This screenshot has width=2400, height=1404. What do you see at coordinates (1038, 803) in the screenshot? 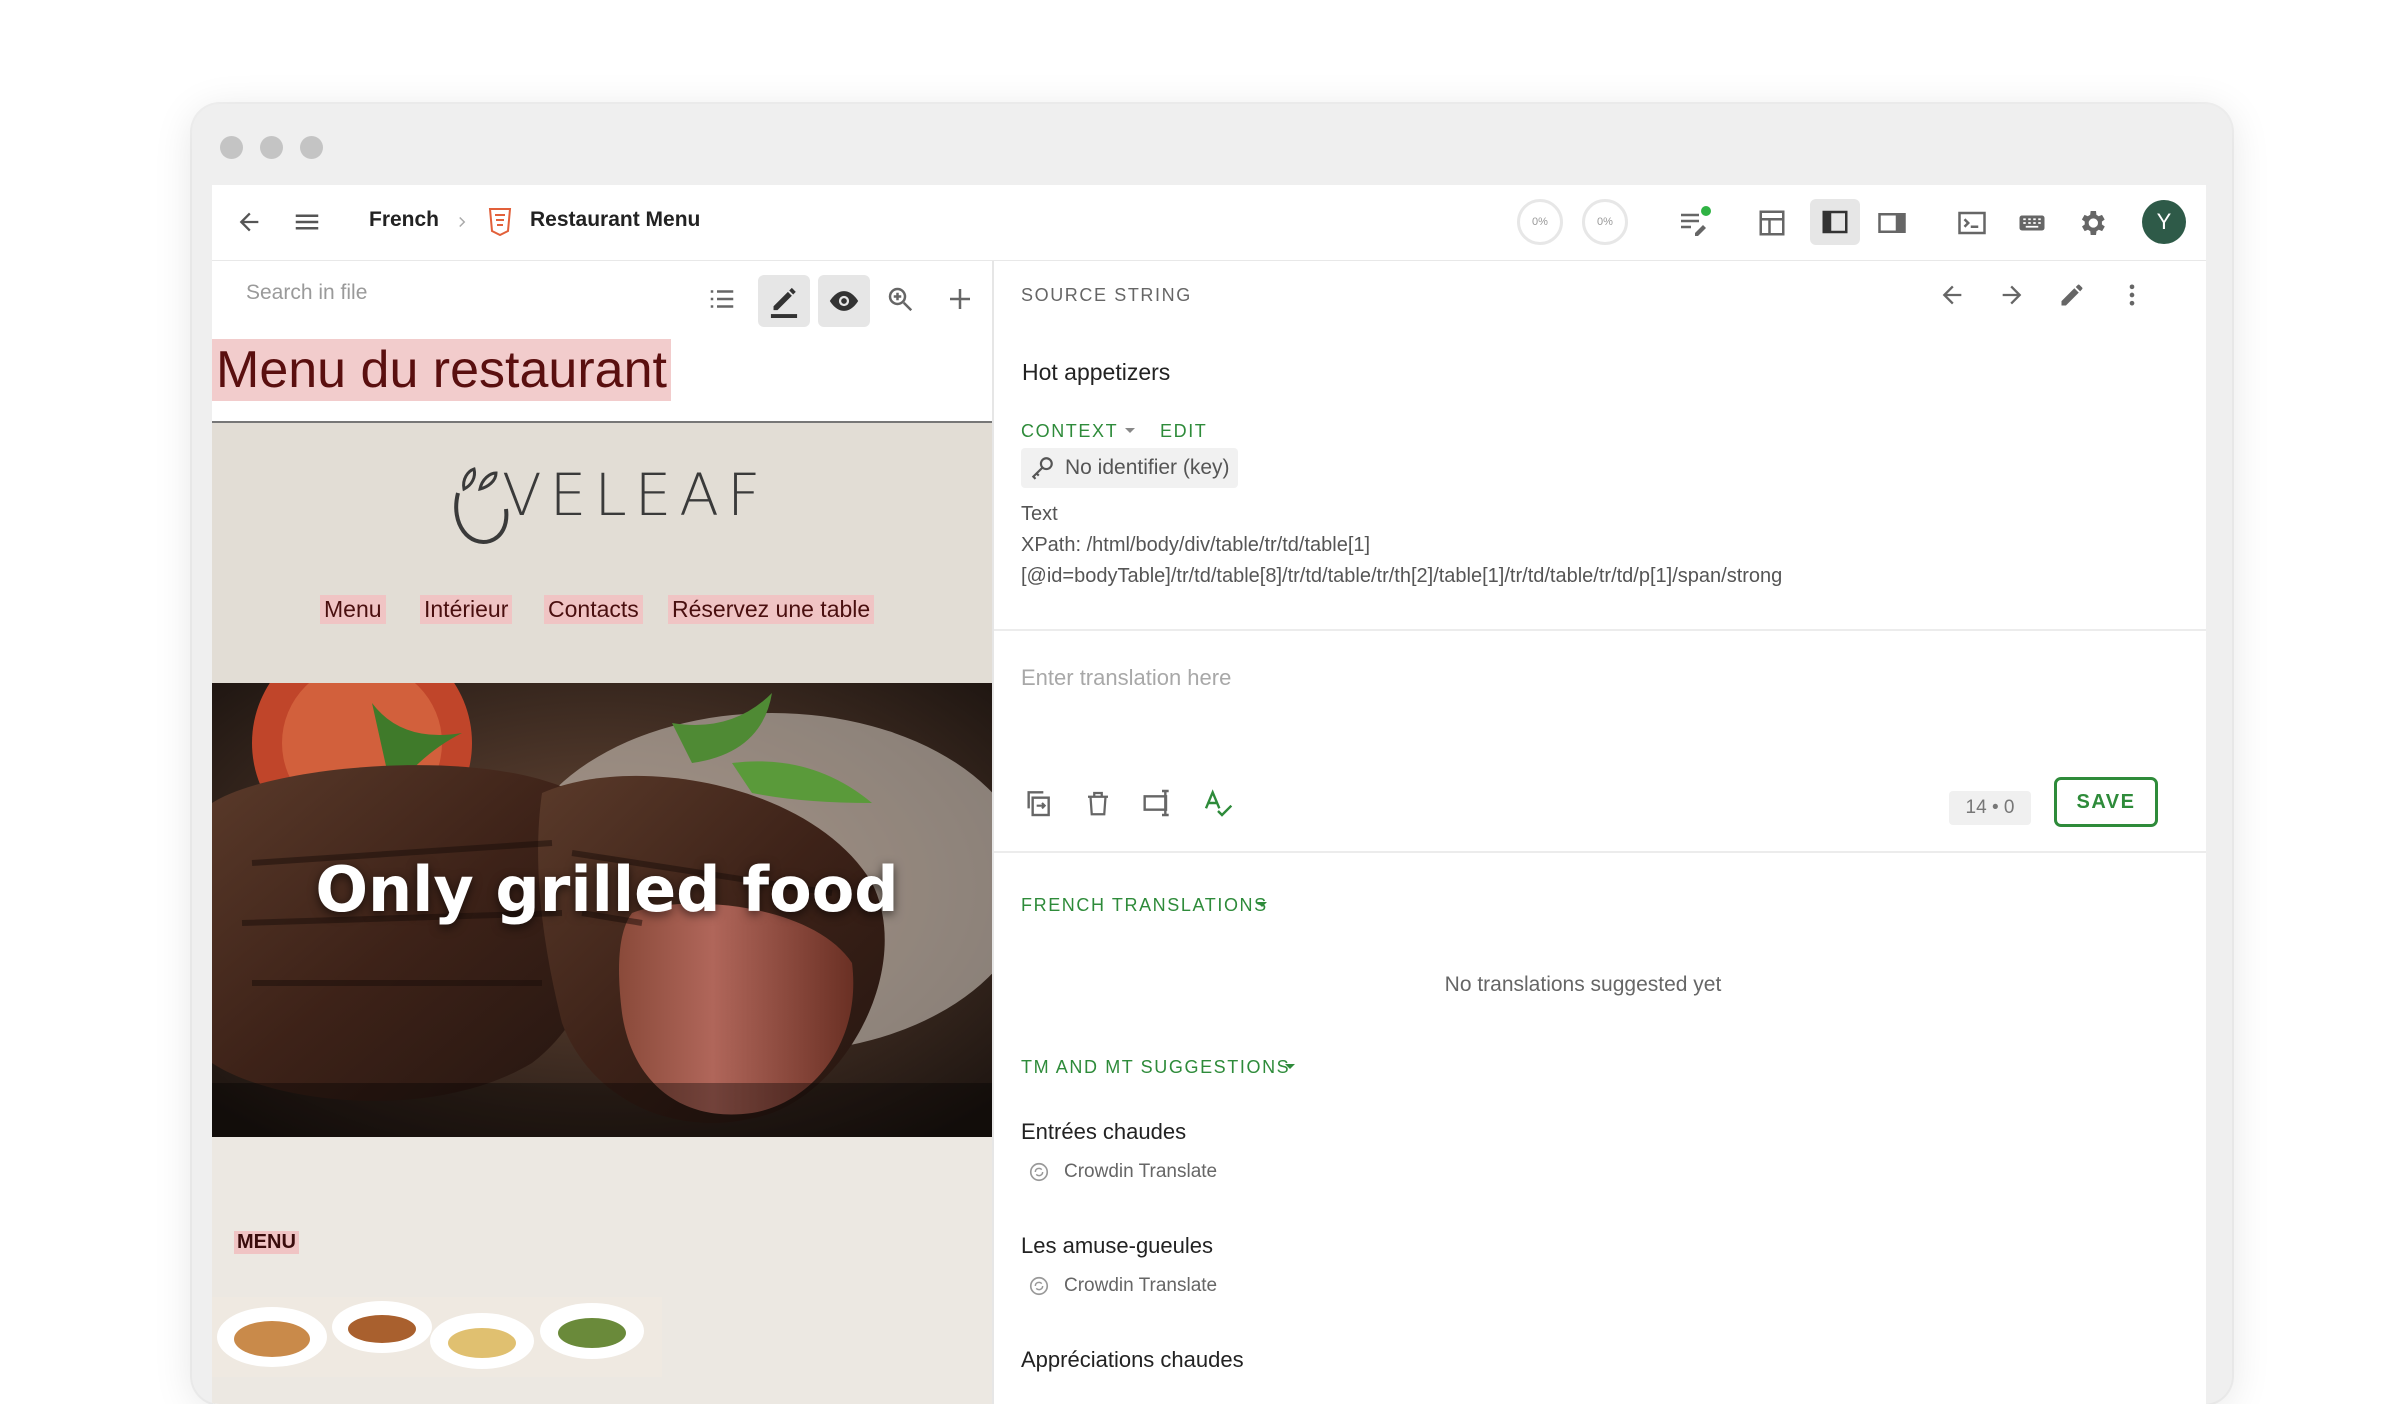
I see `copy-source-icon` at bounding box center [1038, 803].